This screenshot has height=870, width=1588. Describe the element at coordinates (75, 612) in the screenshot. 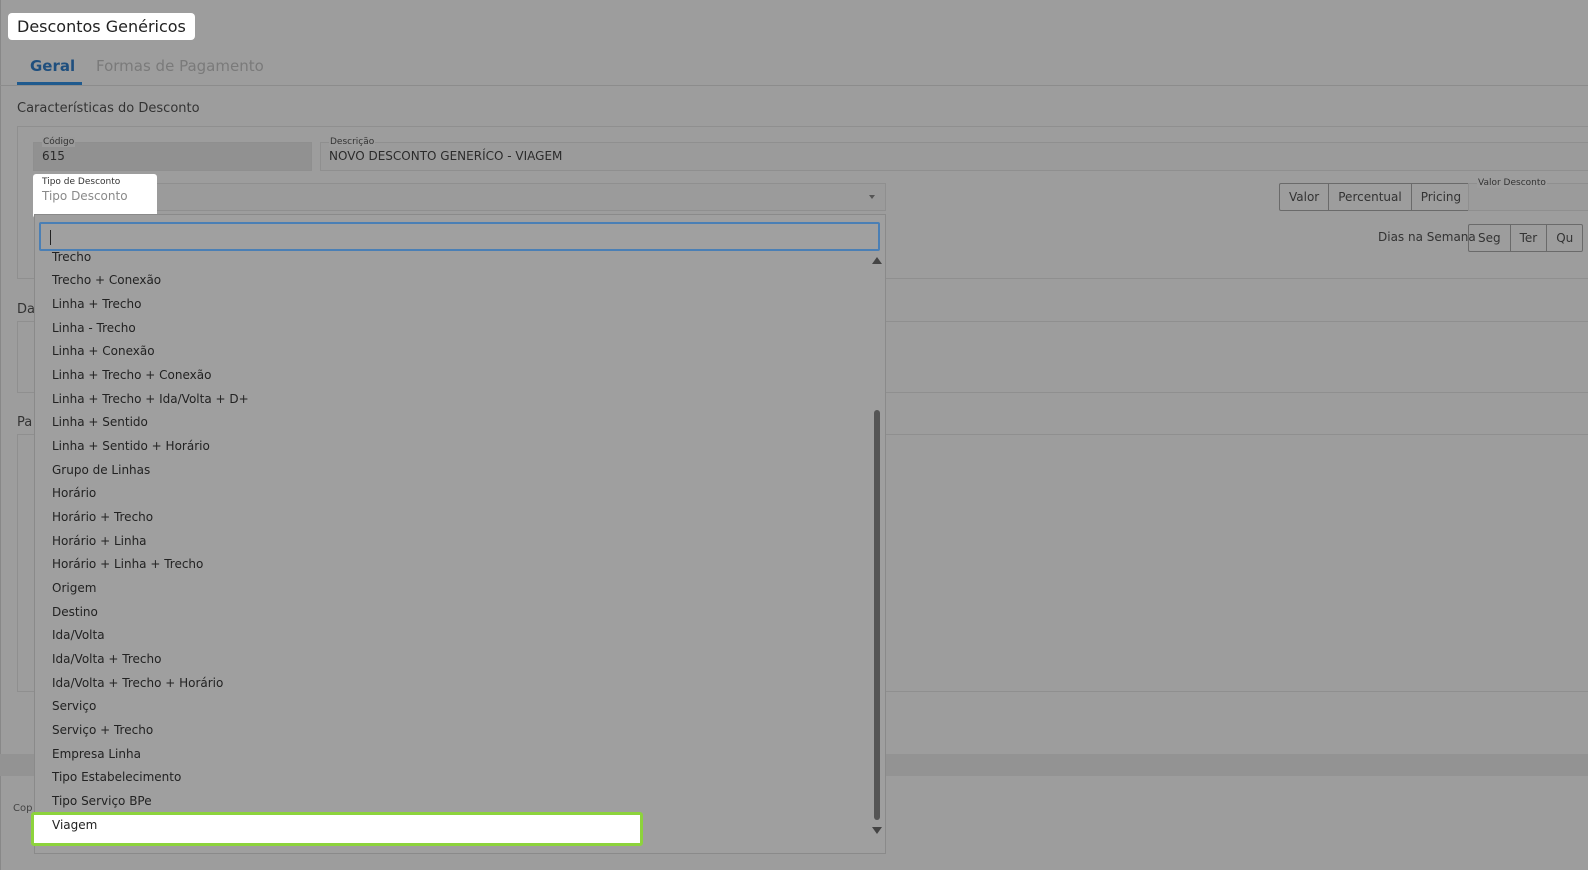

I see `dropdown-option: Destino` at that location.